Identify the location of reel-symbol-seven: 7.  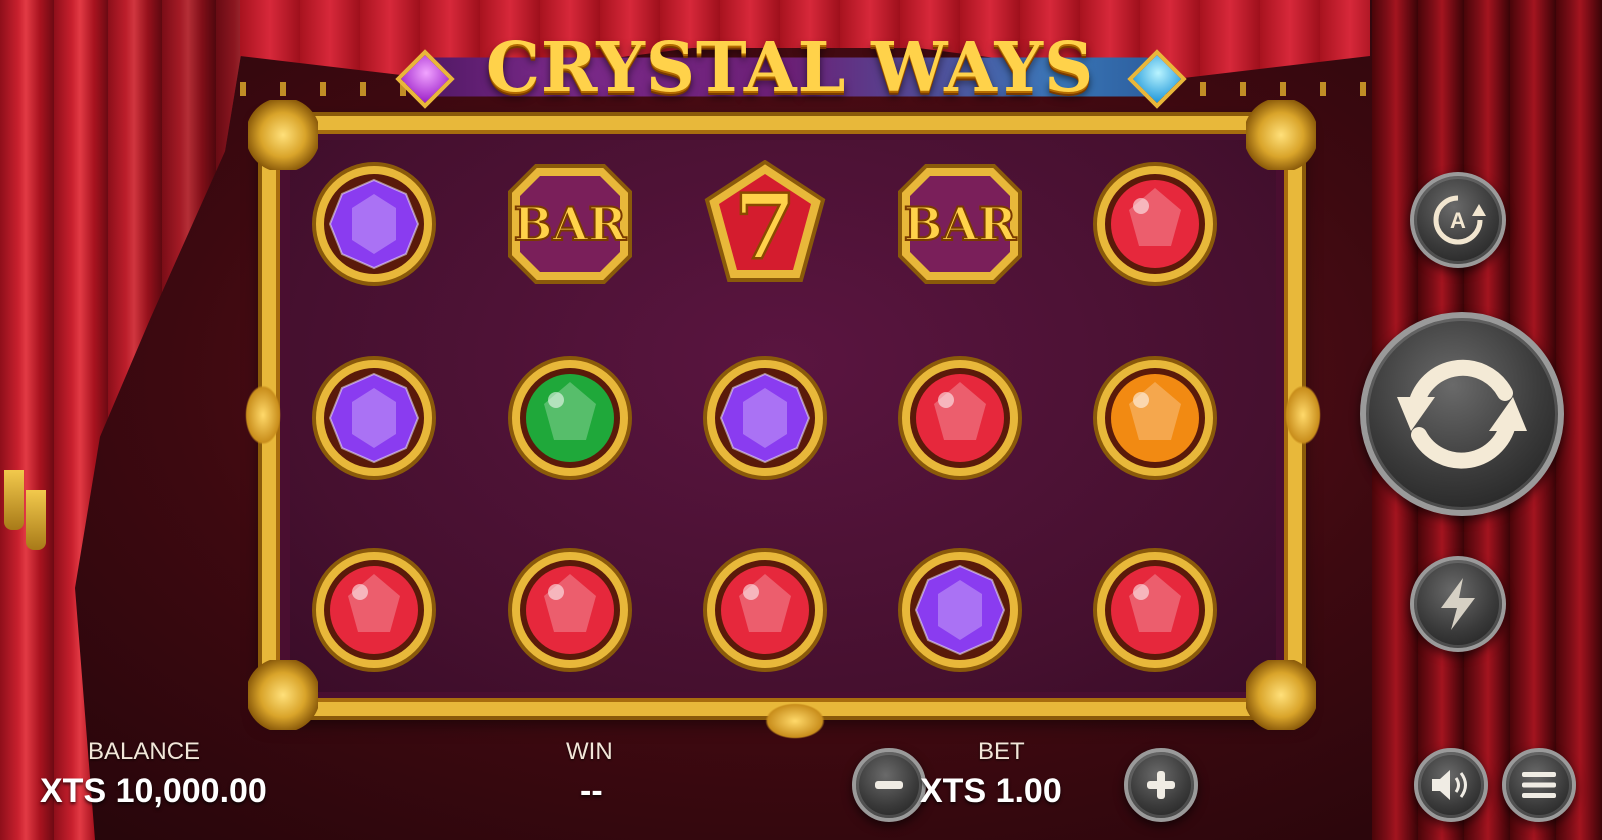
(765, 224).